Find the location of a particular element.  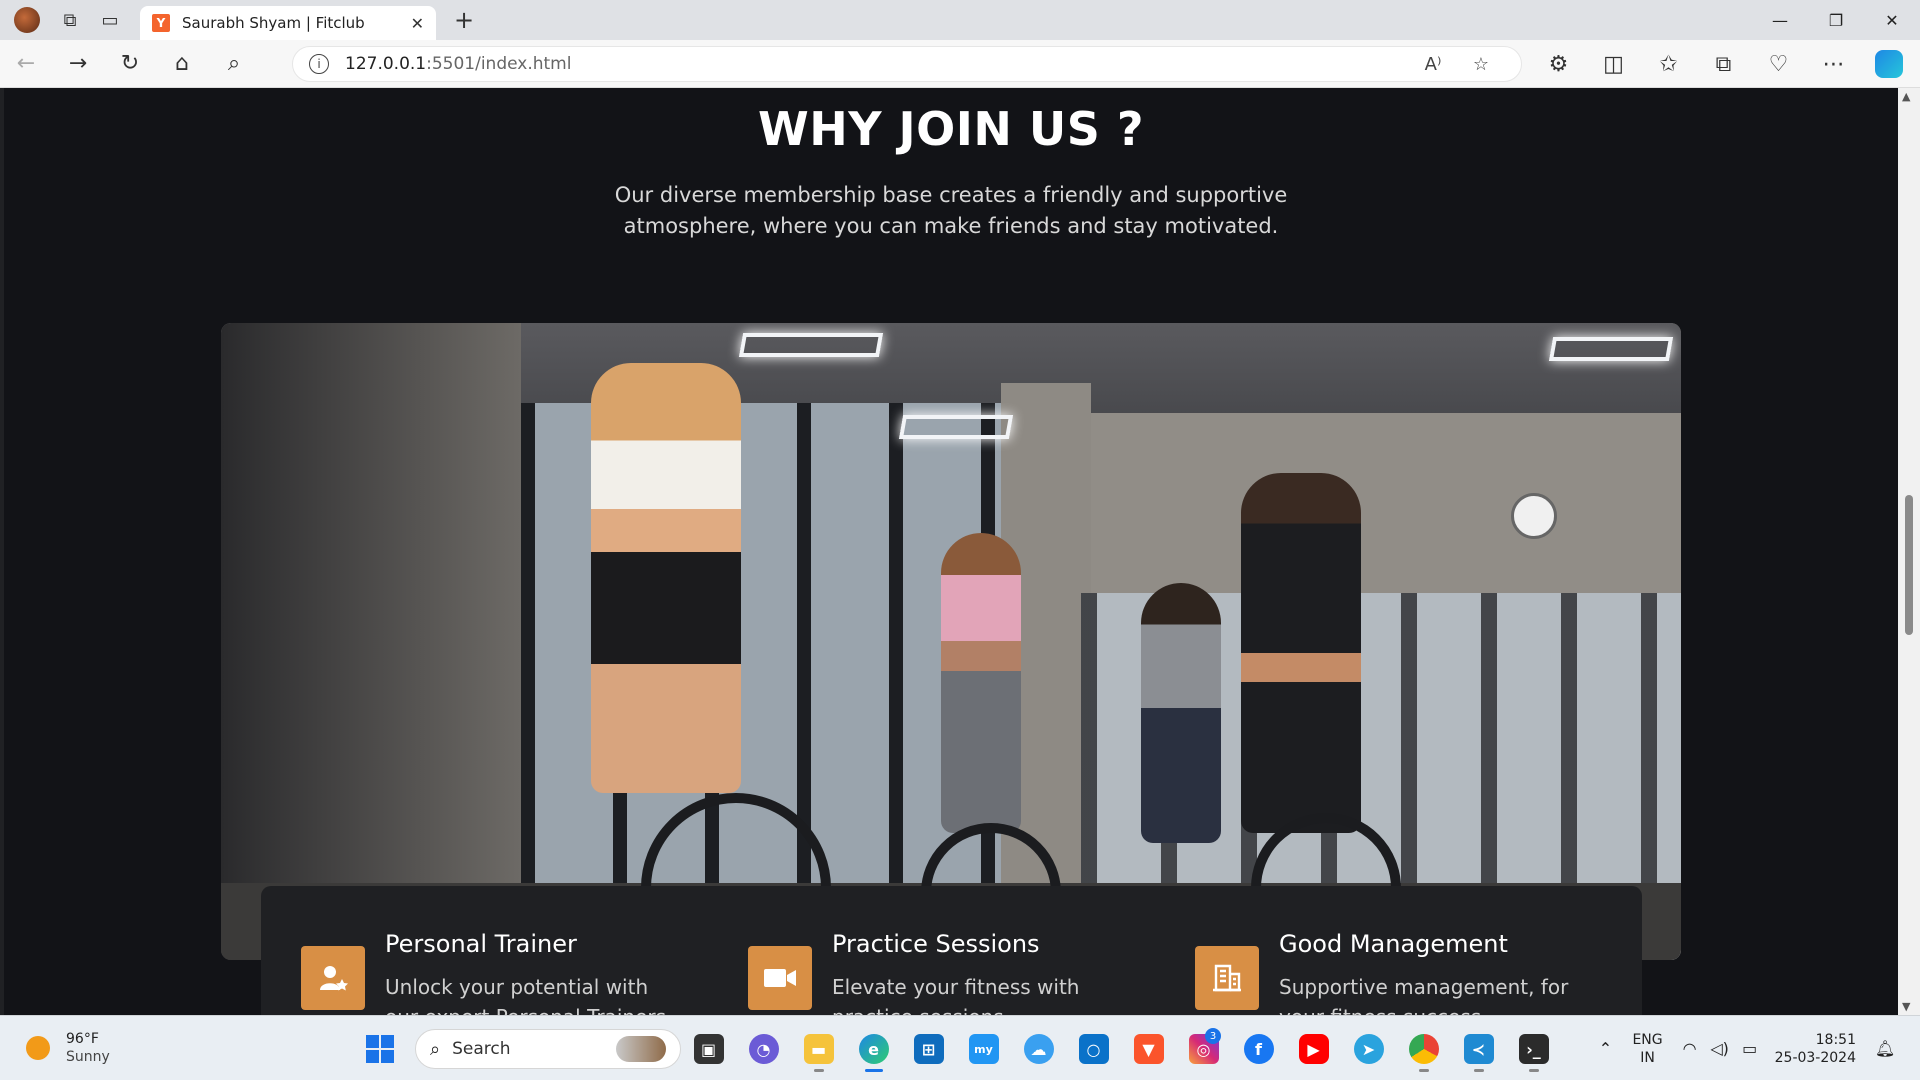

brave-app: ▼ is located at coordinates (1148, 1049).